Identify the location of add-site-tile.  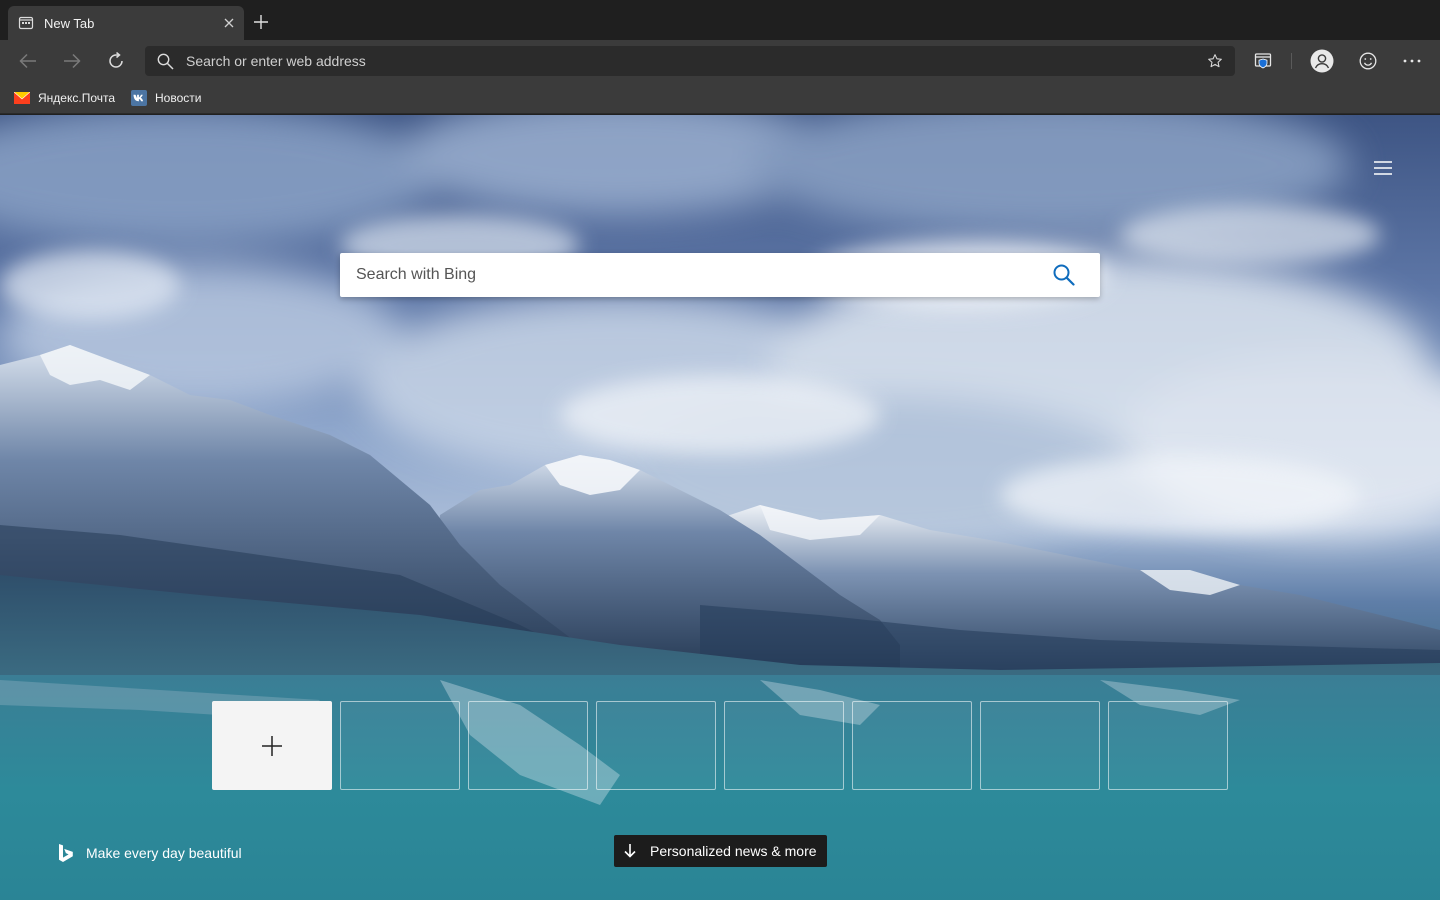
(272, 745).